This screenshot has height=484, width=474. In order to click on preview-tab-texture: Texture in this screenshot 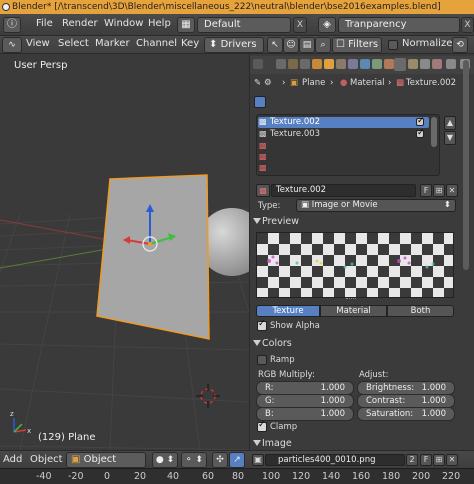, I will do `click(288, 311)`.